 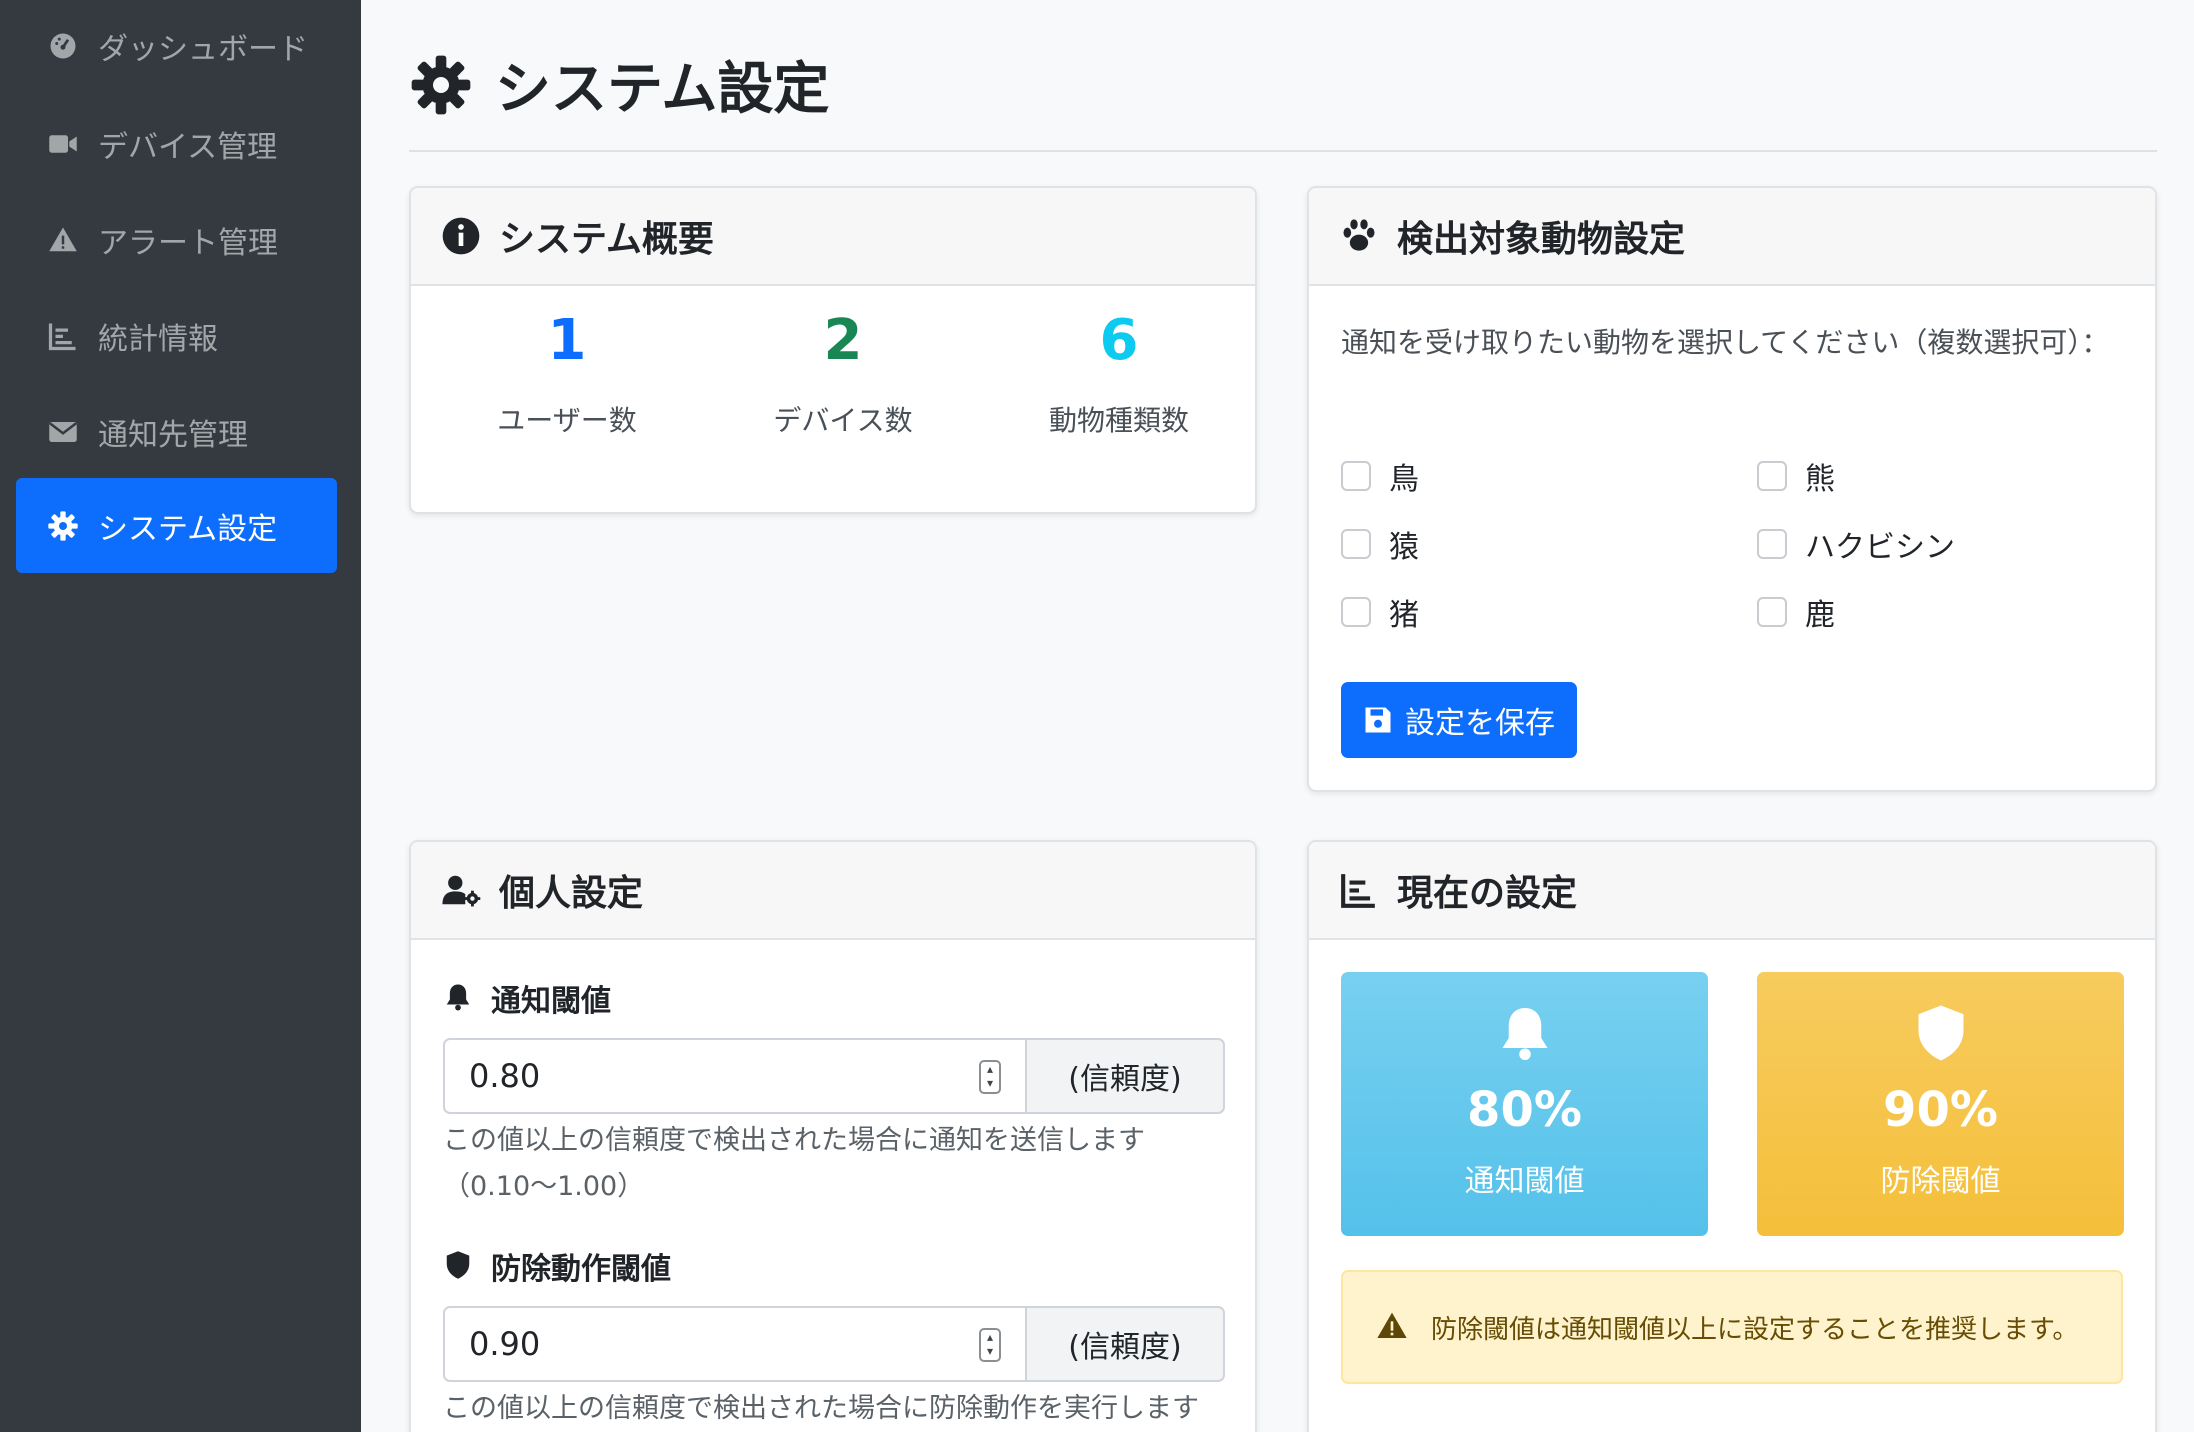 I want to click on system-overview-card: システム概要 1 ユーザー数 2 デバイス数 6 動物種類数, so click(x=833, y=350).